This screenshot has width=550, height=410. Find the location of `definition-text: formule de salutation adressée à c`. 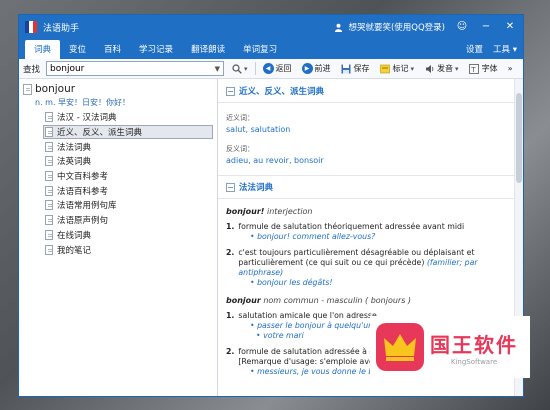

definition-text: formule de salutation adressée à c is located at coordinates (306, 351).